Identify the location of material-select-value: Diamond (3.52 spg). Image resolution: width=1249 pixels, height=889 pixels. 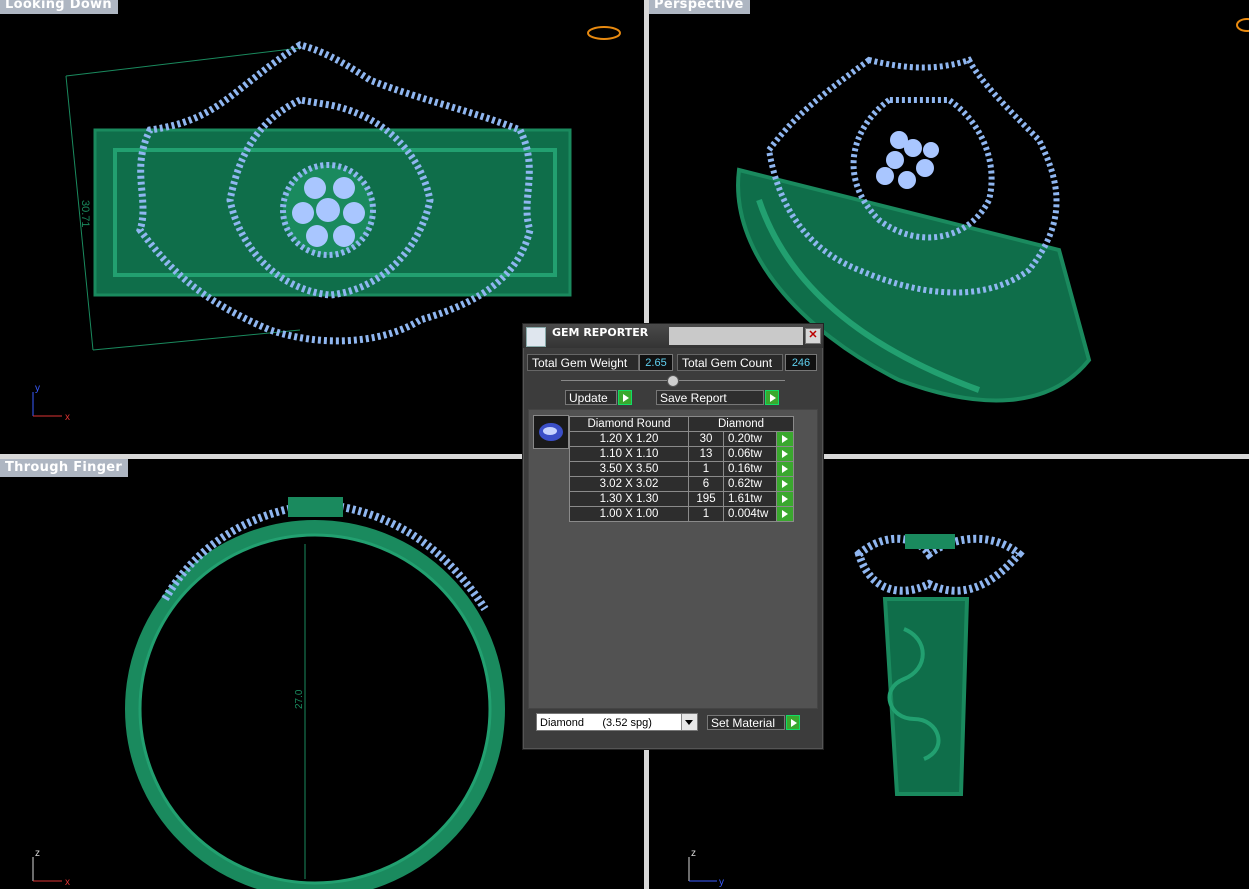
(596, 723).